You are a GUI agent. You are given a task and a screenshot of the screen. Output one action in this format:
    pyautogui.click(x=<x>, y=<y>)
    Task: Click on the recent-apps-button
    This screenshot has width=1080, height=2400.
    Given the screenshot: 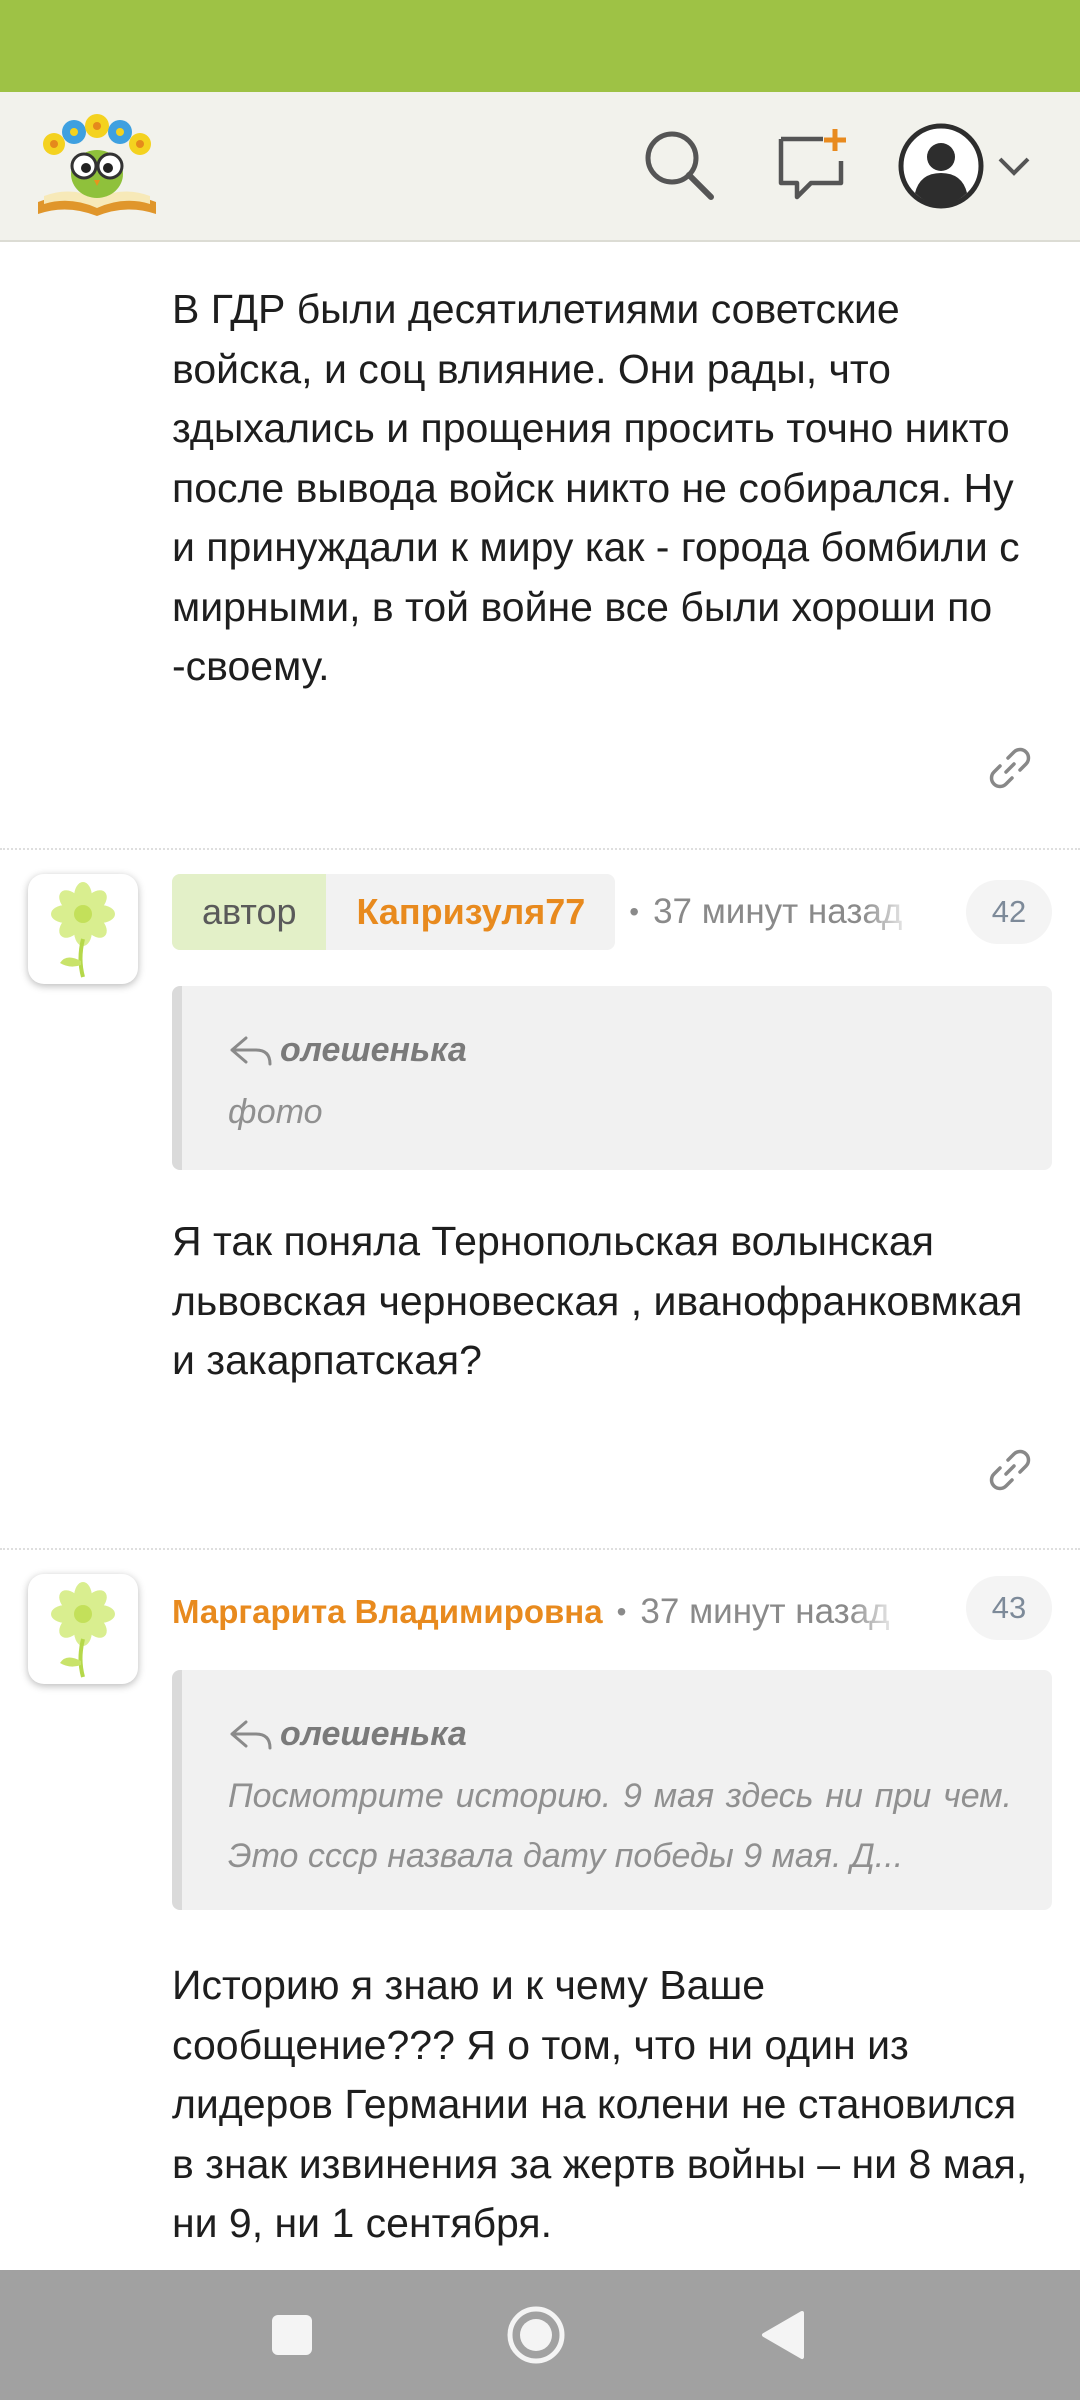 What is the action you would take?
    pyautogui.click(x=292, y=2335)
    